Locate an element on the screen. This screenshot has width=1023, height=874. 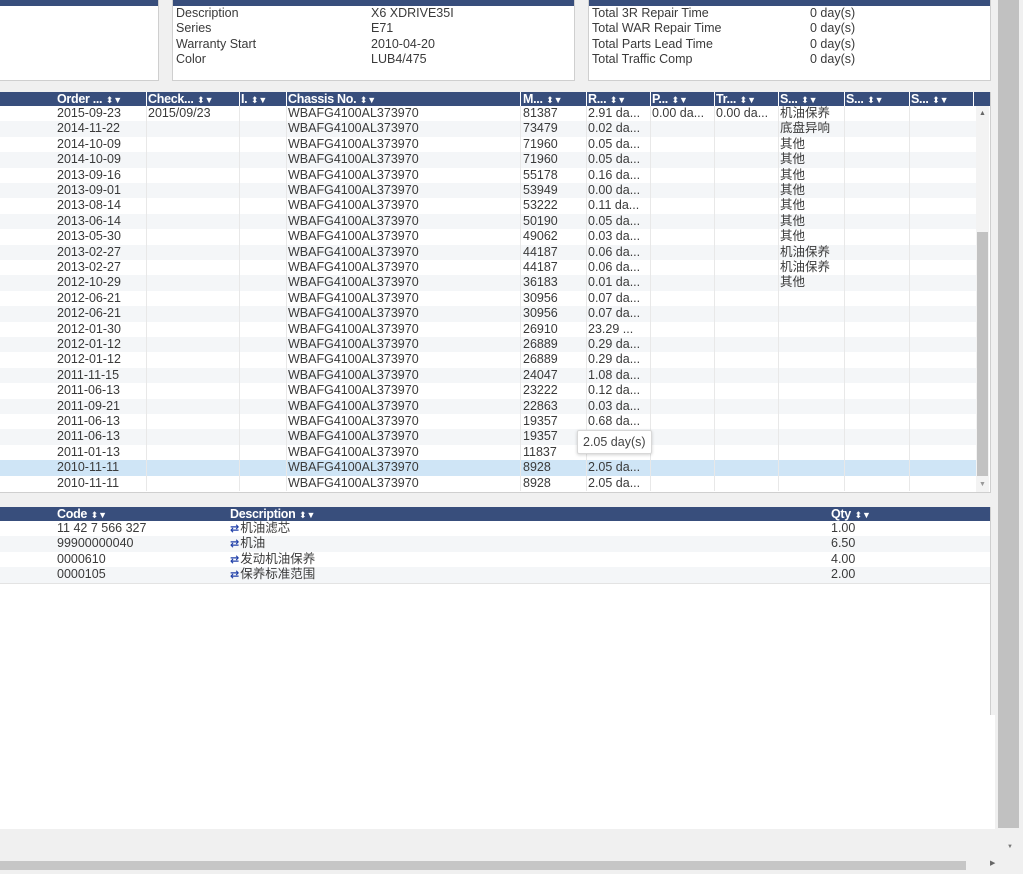
info-label: Series is located at coordinates (194, 28).